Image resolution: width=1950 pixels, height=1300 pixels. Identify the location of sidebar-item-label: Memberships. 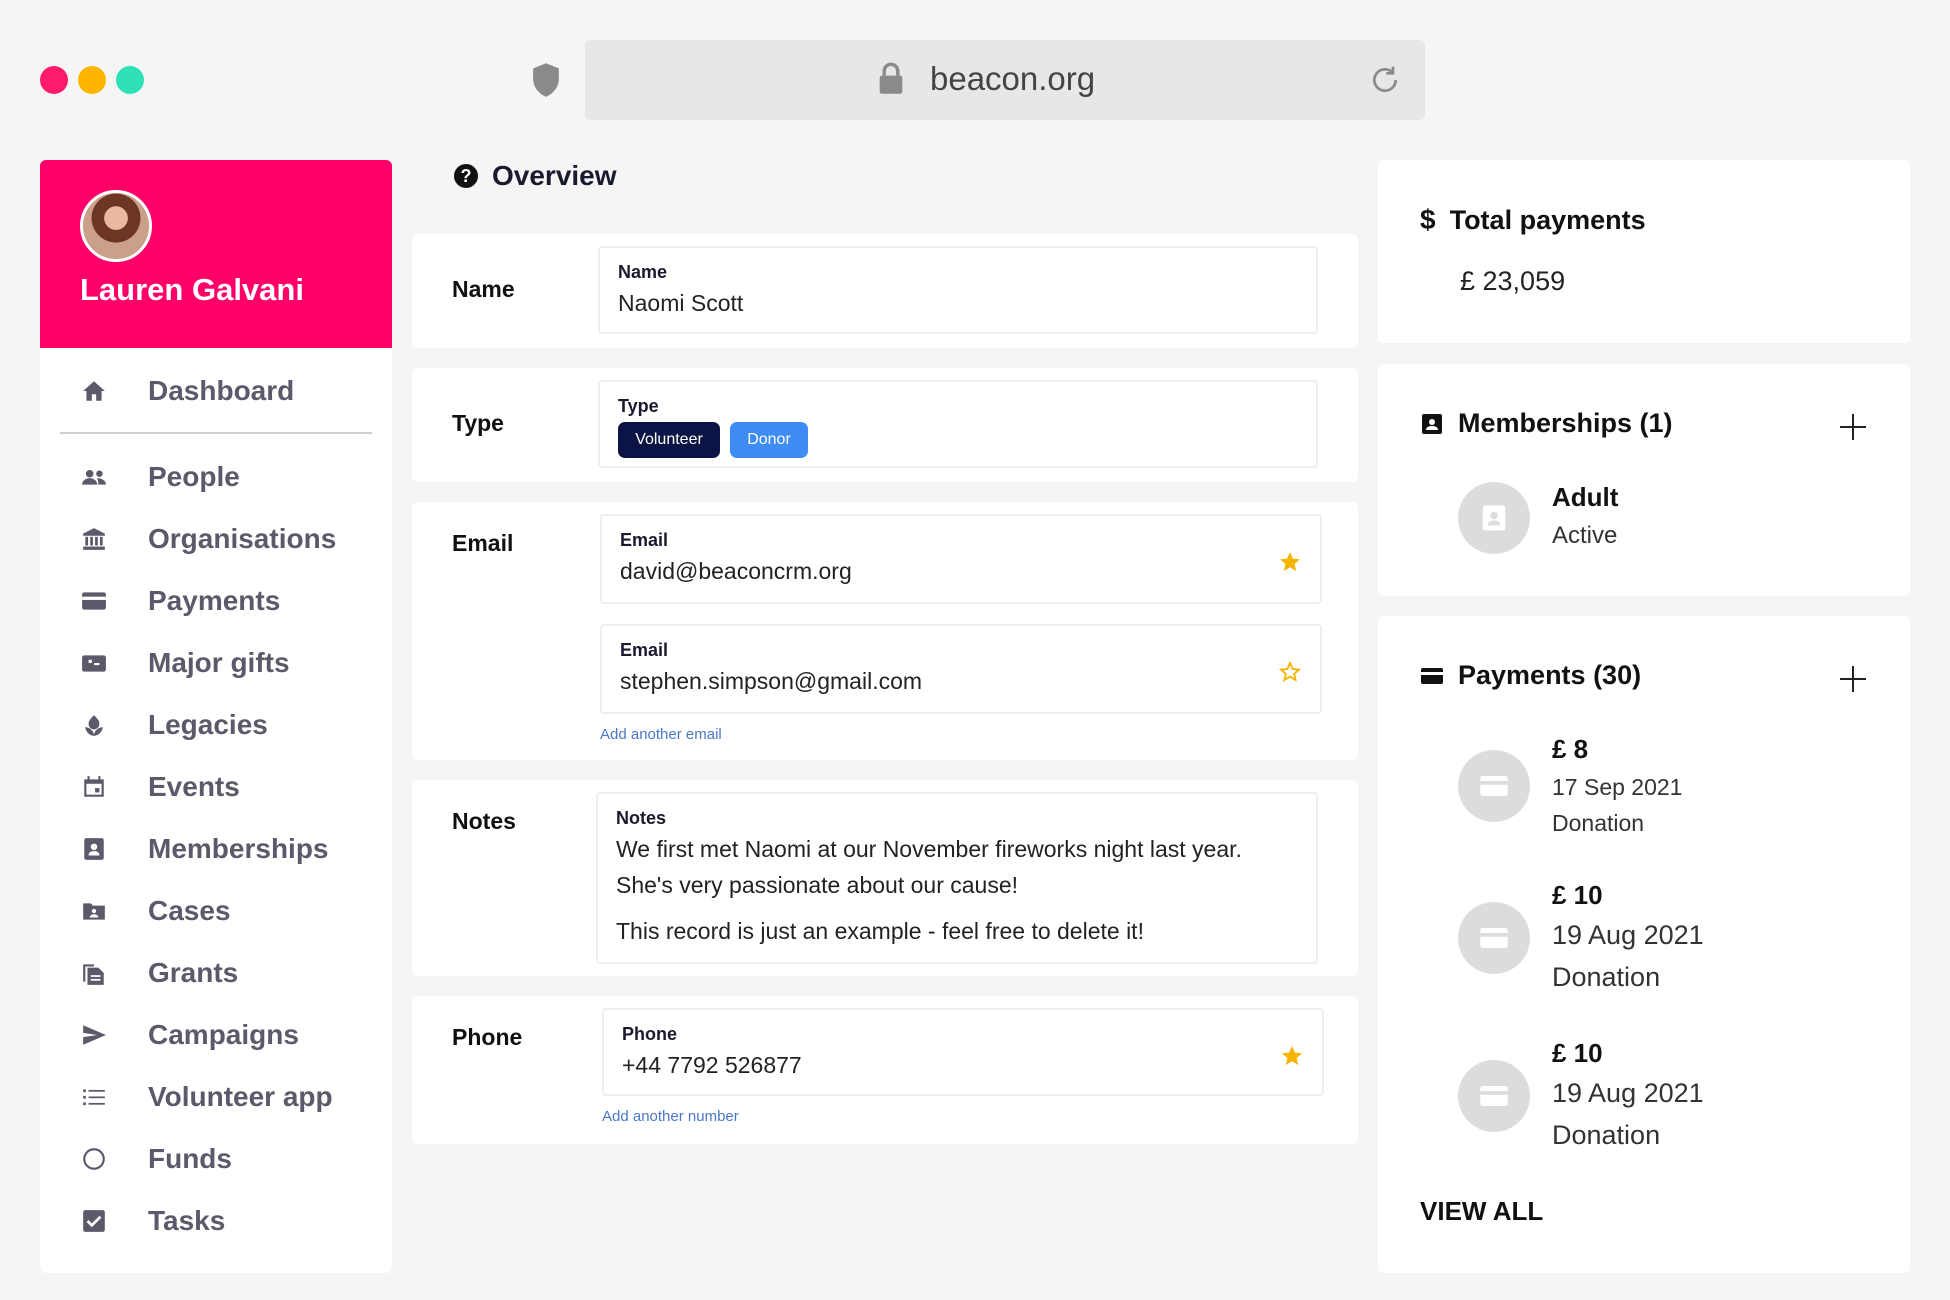
(238, 848).